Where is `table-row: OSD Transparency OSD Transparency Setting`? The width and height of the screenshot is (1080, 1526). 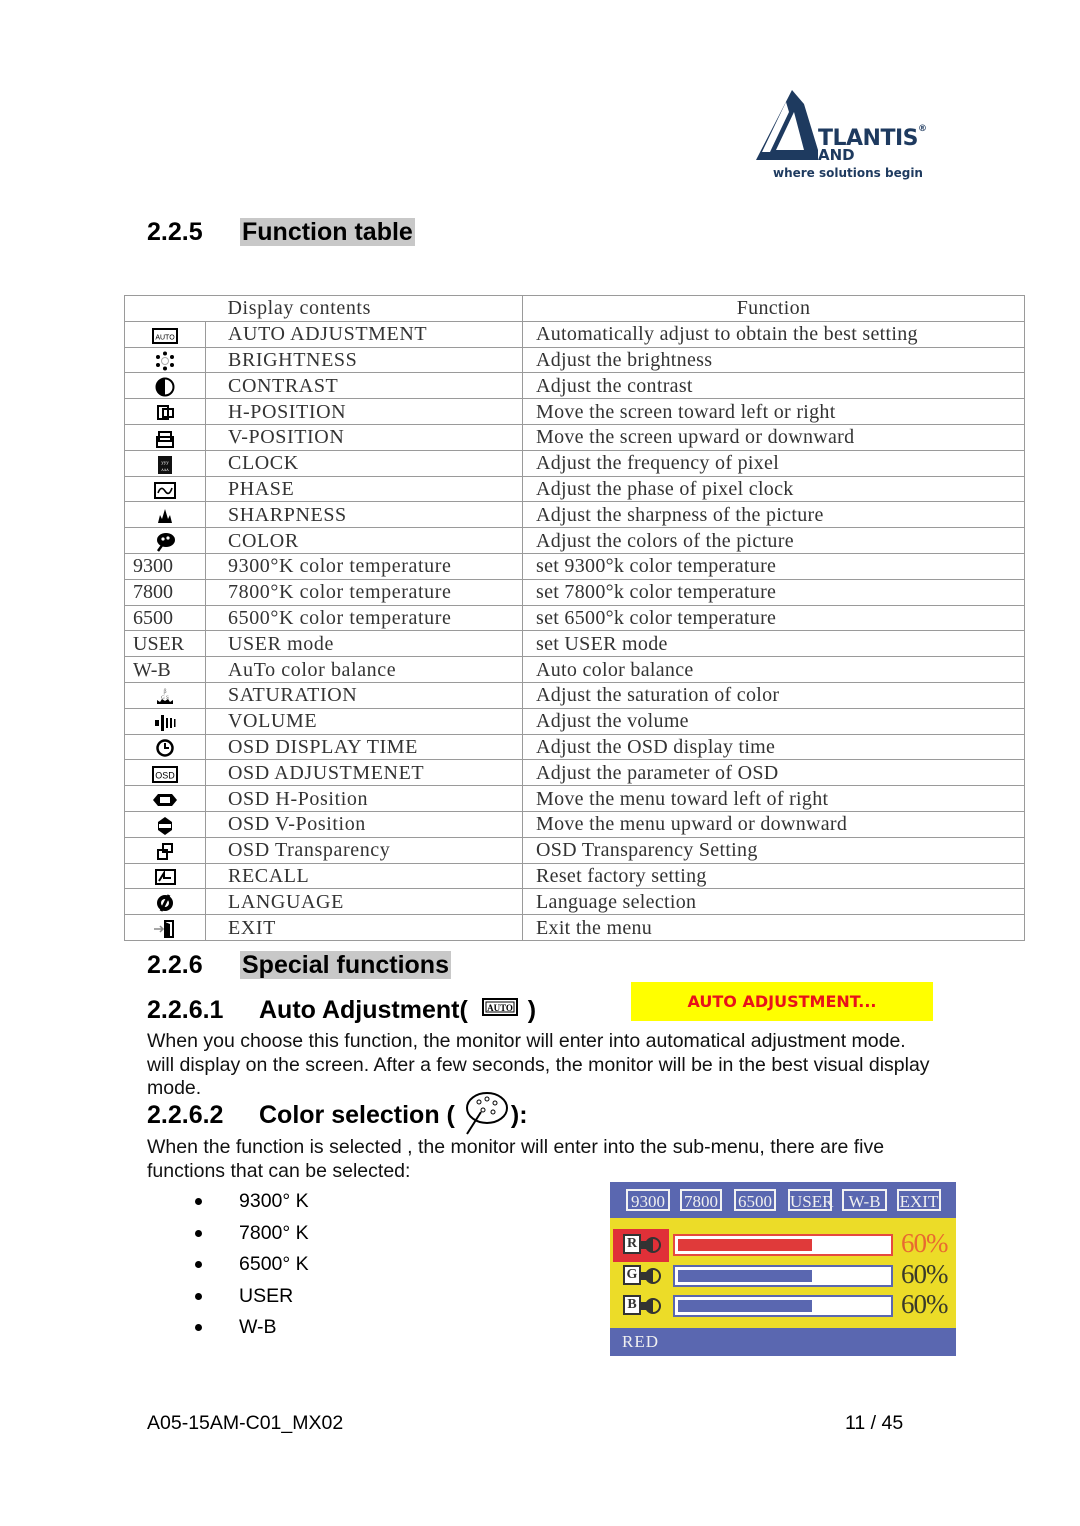
table-row: OSD Transparency OSD Transparency Setting is located at coordinates (574, 850).